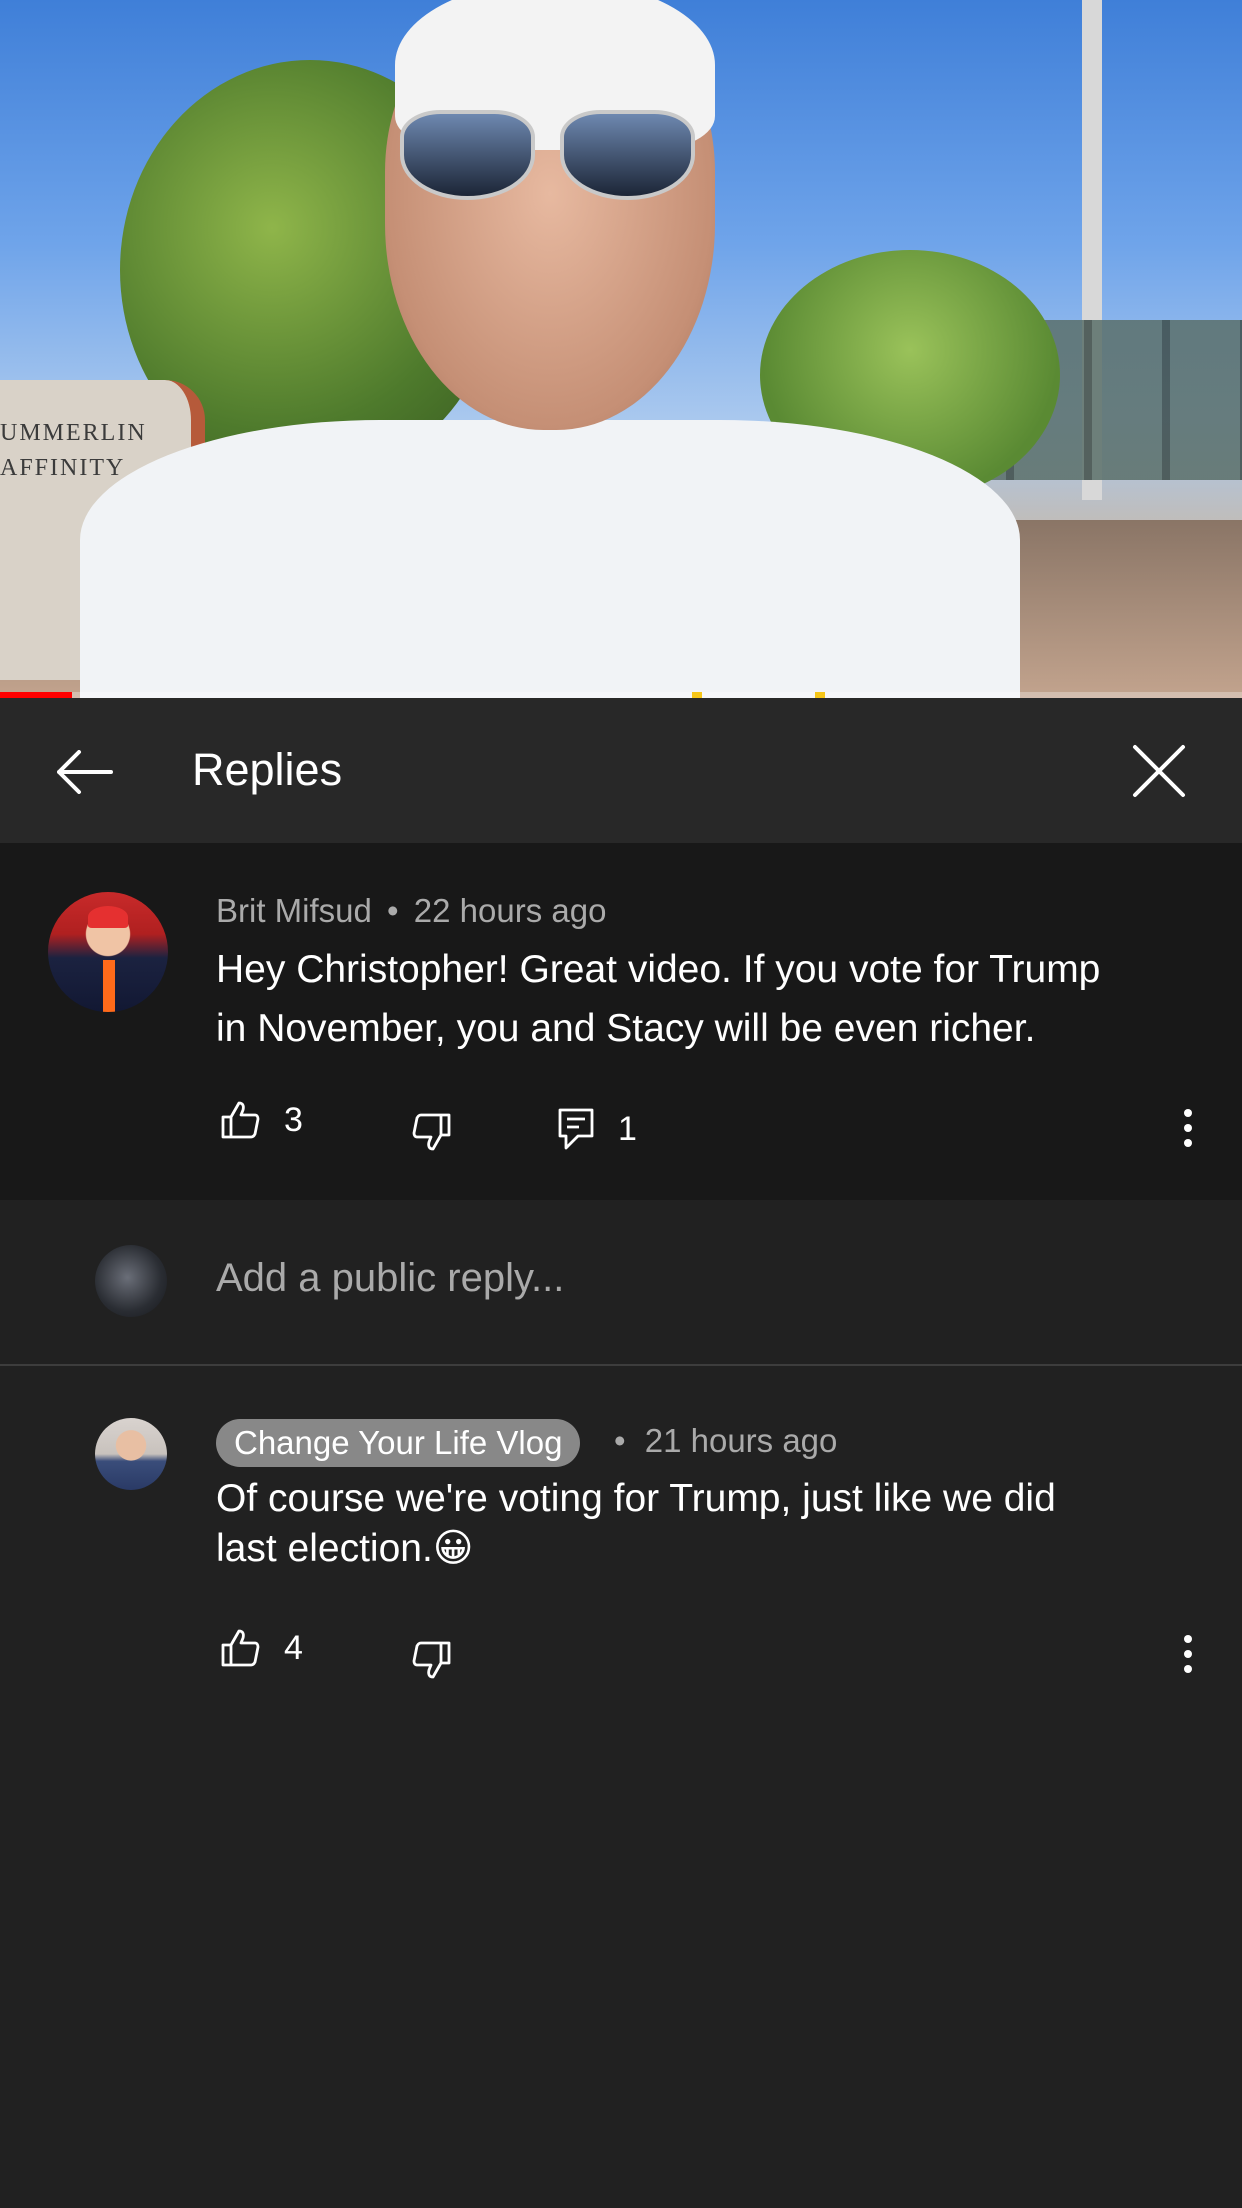 This screenshot has height=2208, width=1242. What do you see at coordinates (293, 1119) in the screenshot?
I see `like-count: 3` at bounding box center [293, 1119].